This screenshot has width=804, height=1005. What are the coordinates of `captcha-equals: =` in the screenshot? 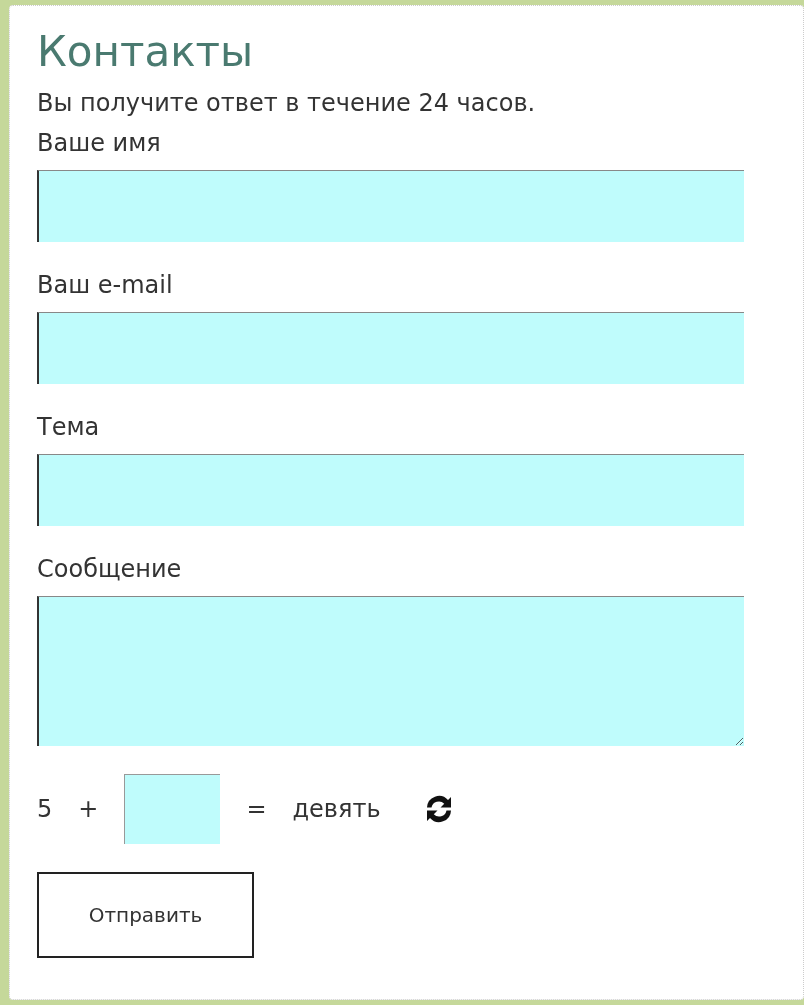 It's located at (256, 809).